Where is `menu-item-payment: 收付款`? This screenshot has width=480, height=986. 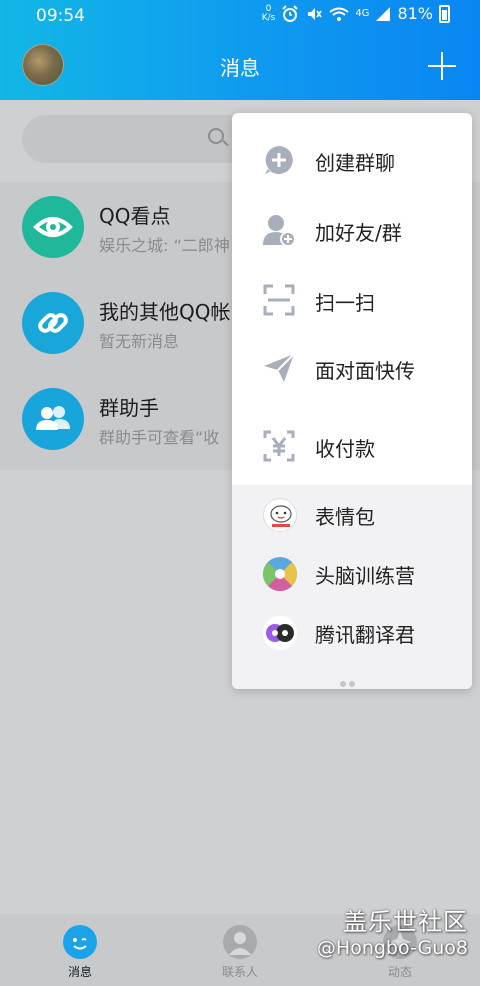
menu-item-payment: 收付款 is located at coordinates (352, 445).